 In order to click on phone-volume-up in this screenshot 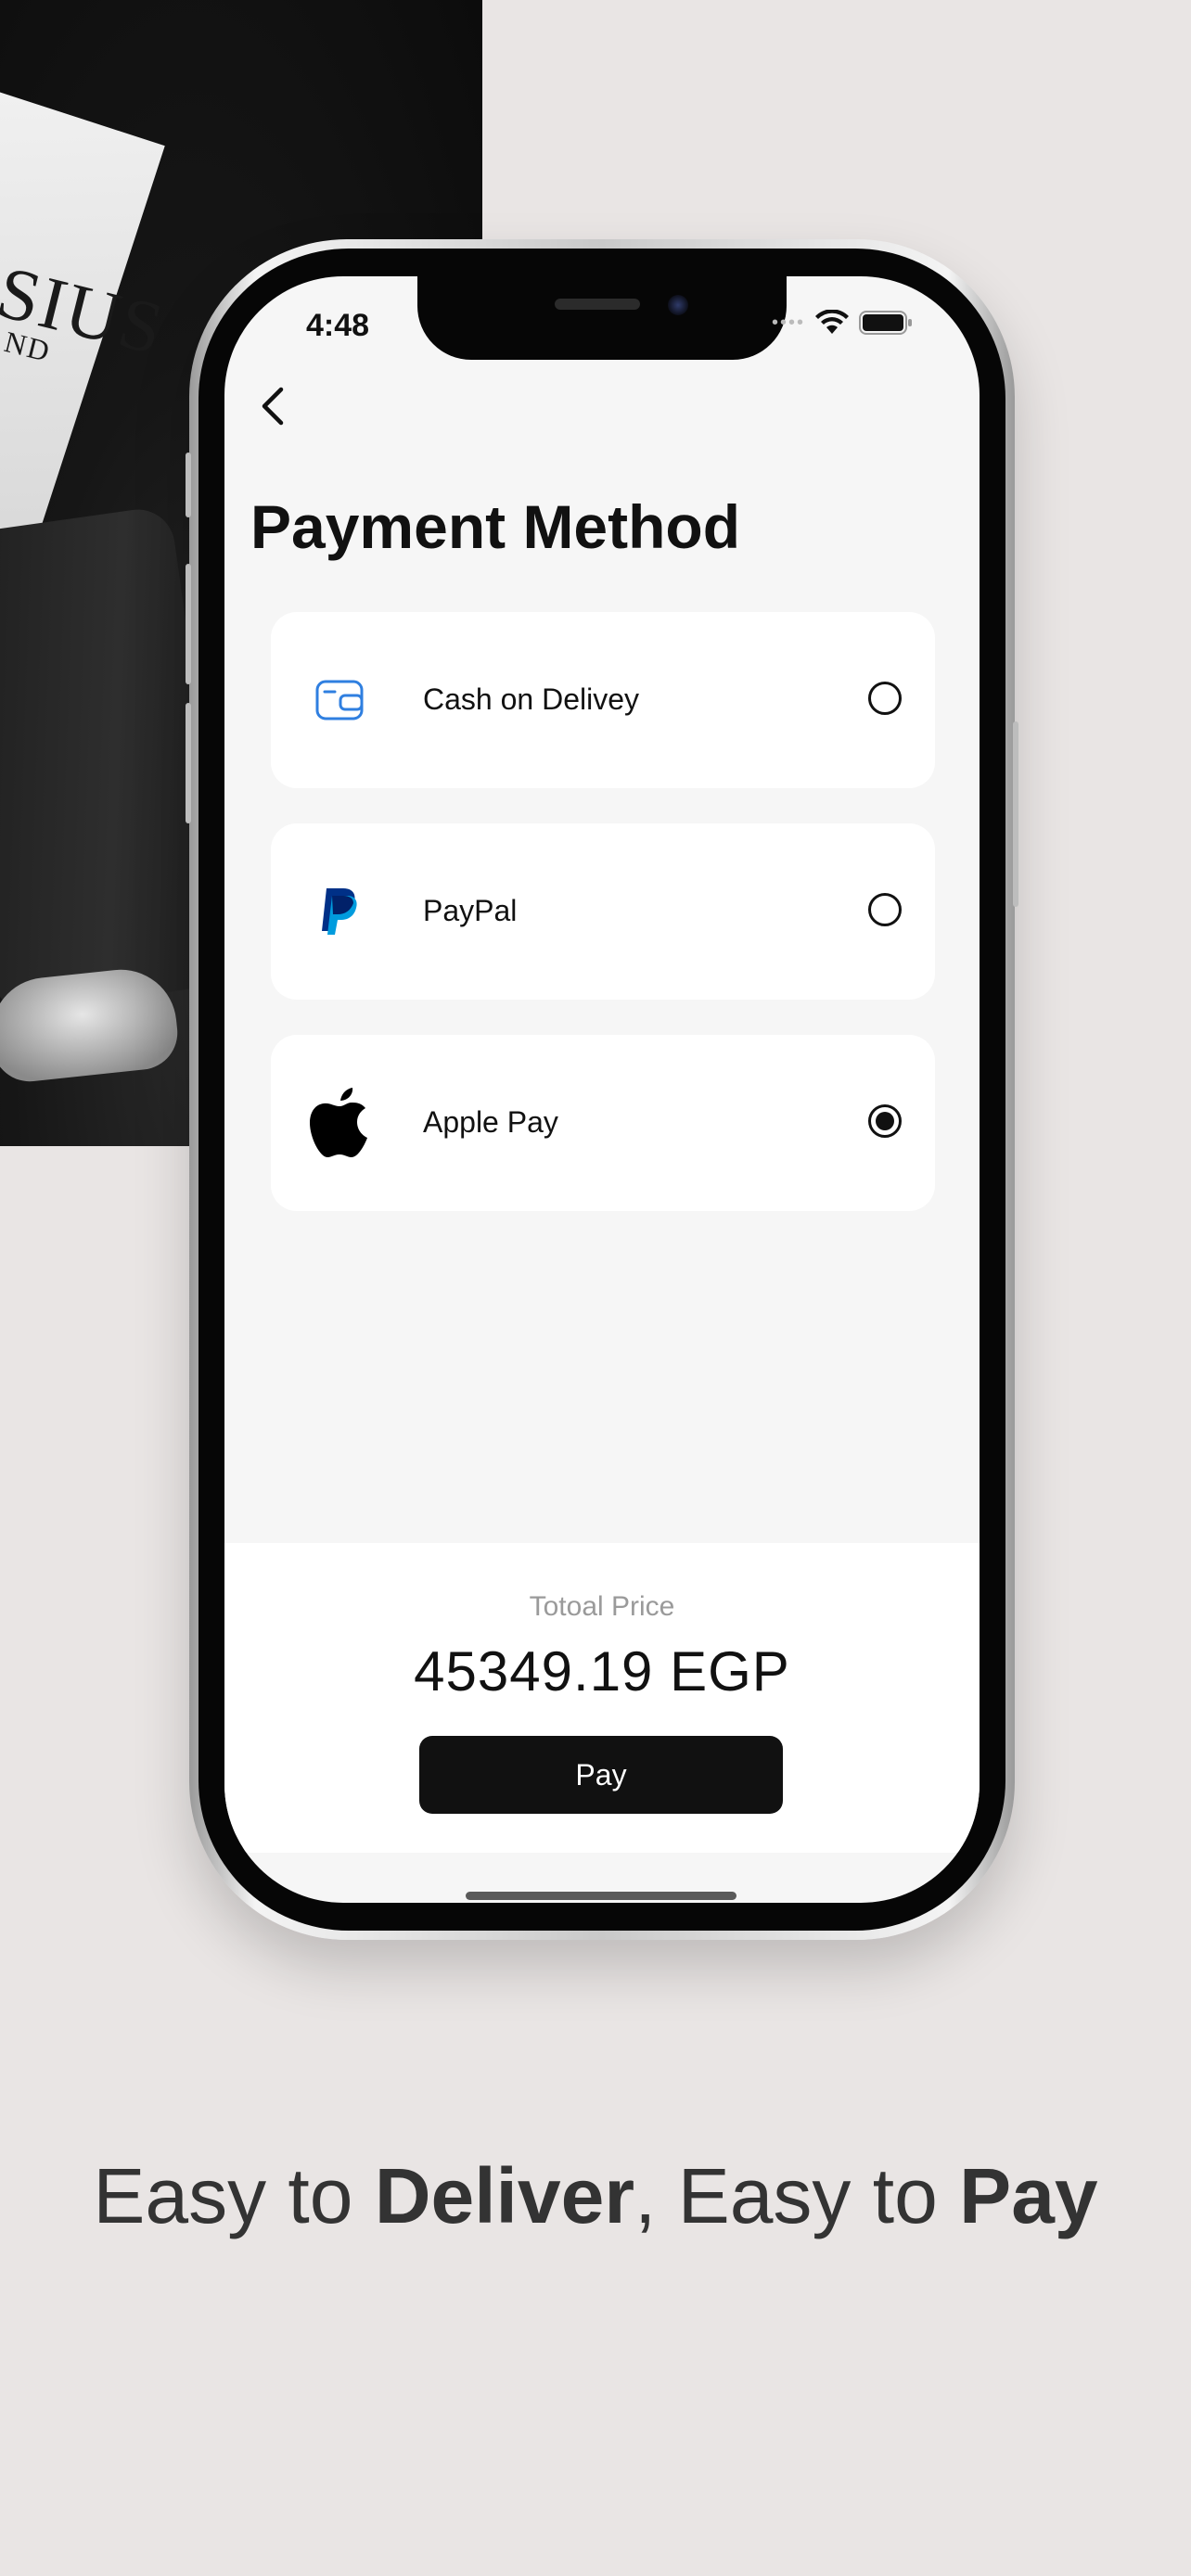, I will do `click(188, 624)`.